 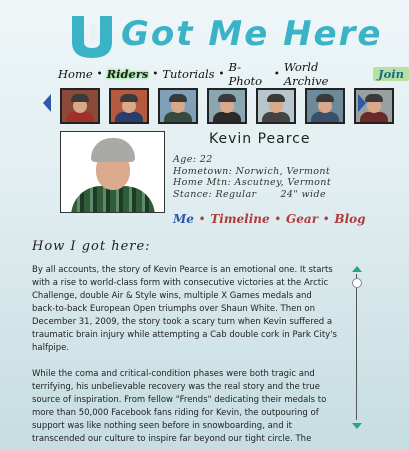 I want to click on tab-blog: Blog, so click(x=349, y=219).